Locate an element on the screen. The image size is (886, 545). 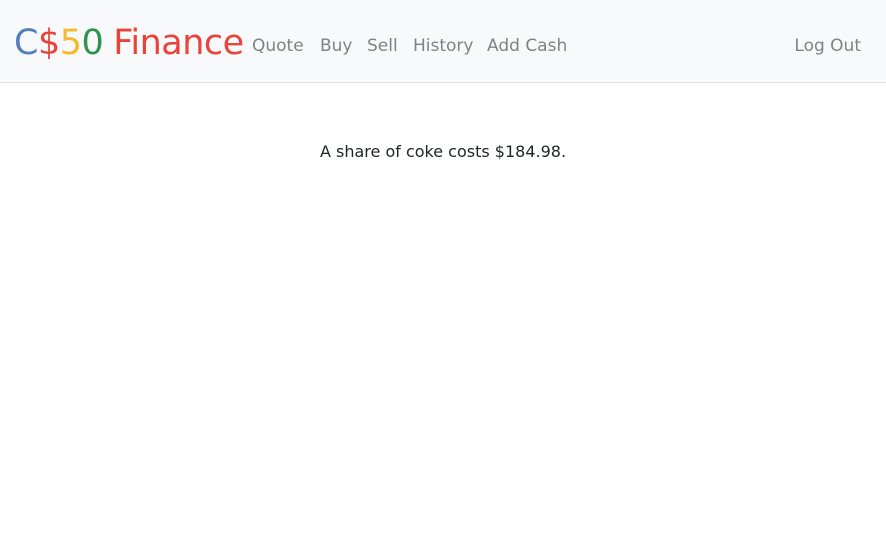
nav-link-history: History is located at coordinates (443, 46).